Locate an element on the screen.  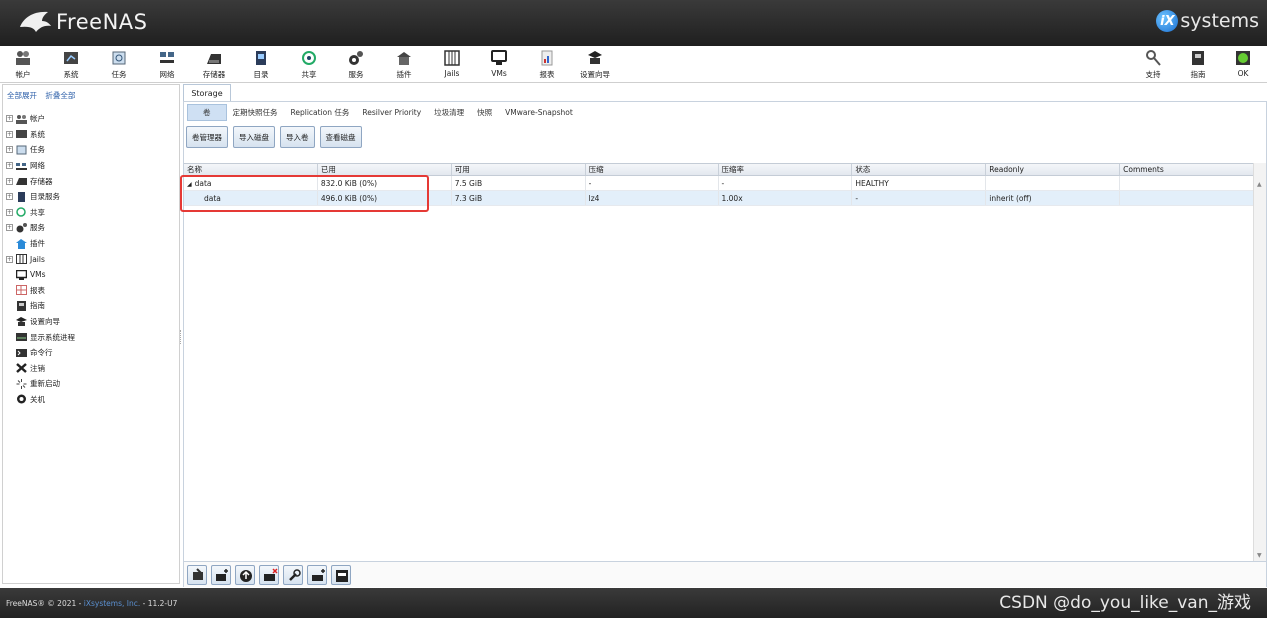
upgrade-button is located at coordinates (245, 574).